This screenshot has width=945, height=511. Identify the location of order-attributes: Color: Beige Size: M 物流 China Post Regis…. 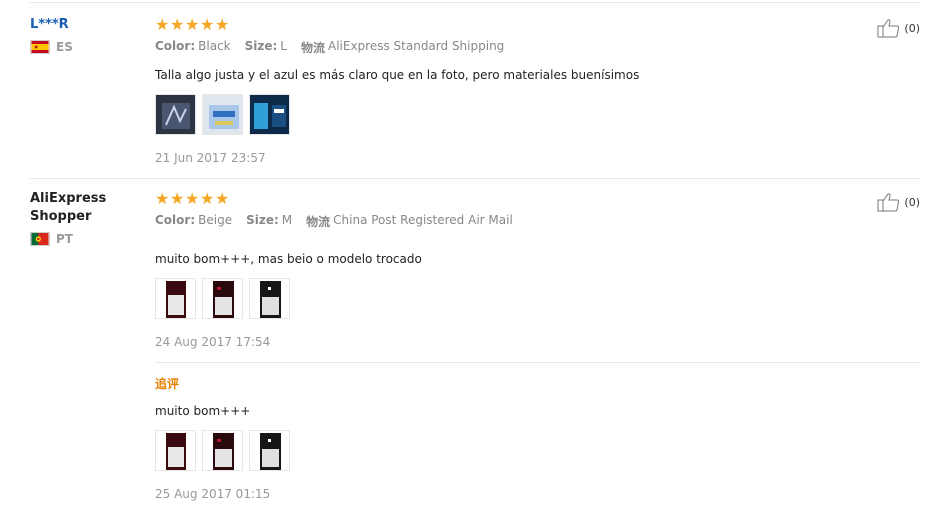
(537, 221).